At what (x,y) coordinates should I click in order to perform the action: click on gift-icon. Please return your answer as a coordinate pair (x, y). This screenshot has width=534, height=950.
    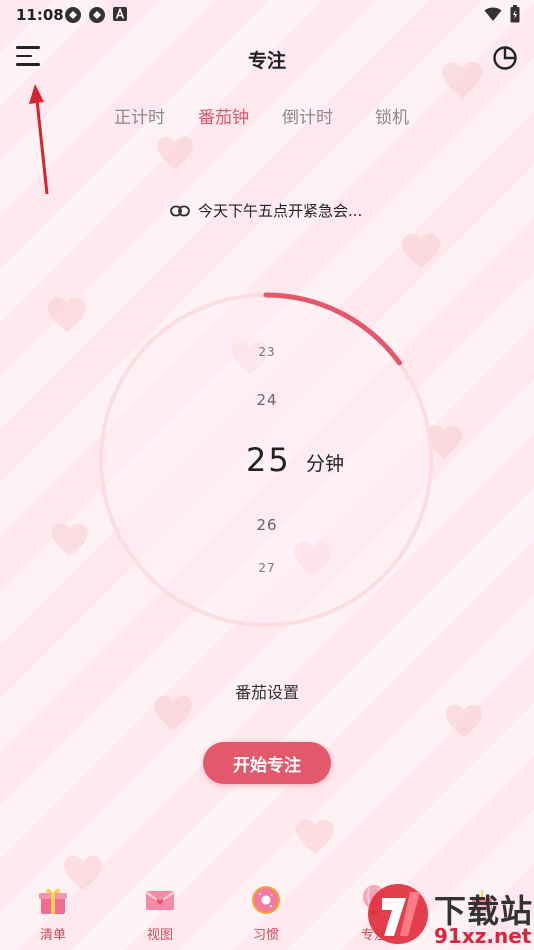
    Looking at the image, I should click on (53, 901).